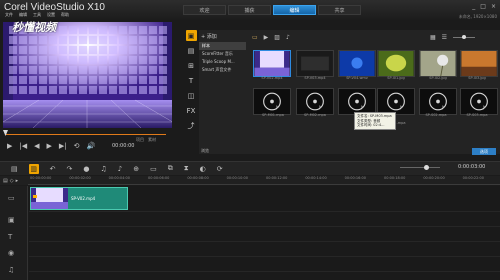 Image resolution: width=500 pixels, height=280 pixels. Describe the element at coordinates (204, 10) in the screenshot. I see `tab-welcome: 欢迎` at that location.